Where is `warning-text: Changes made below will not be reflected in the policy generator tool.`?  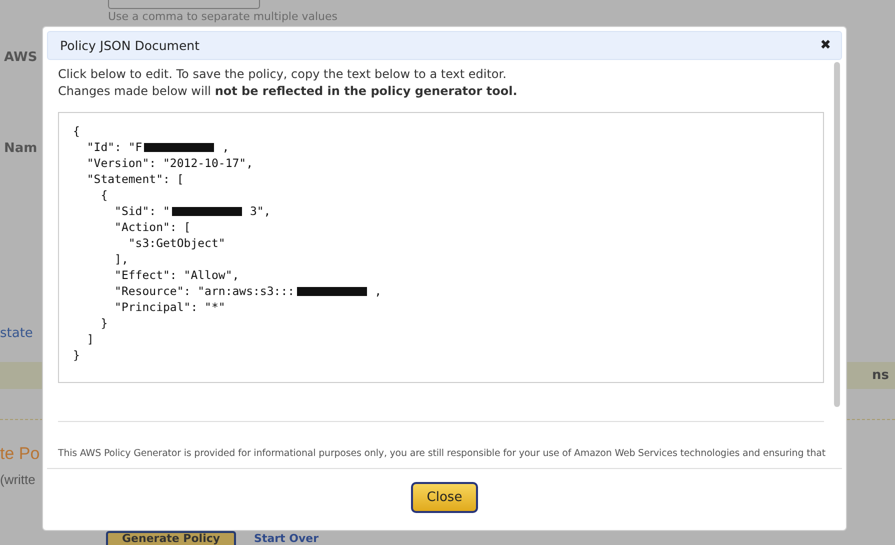 warning-text: Changes made below will not be reflected in the policy generator tool. is located at coordinates (288, 91).